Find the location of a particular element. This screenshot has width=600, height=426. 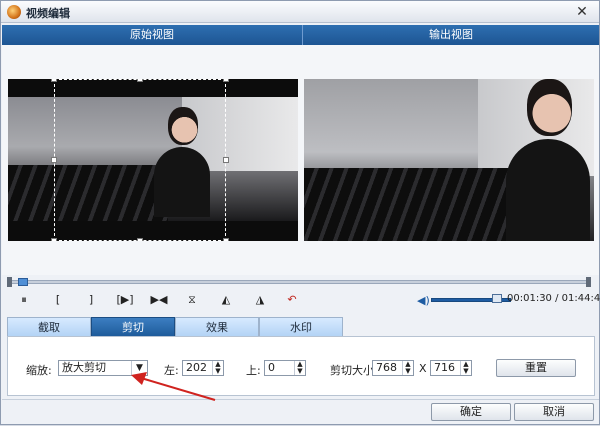

volume-icon: ◀) is located at coordinates (423, 300).